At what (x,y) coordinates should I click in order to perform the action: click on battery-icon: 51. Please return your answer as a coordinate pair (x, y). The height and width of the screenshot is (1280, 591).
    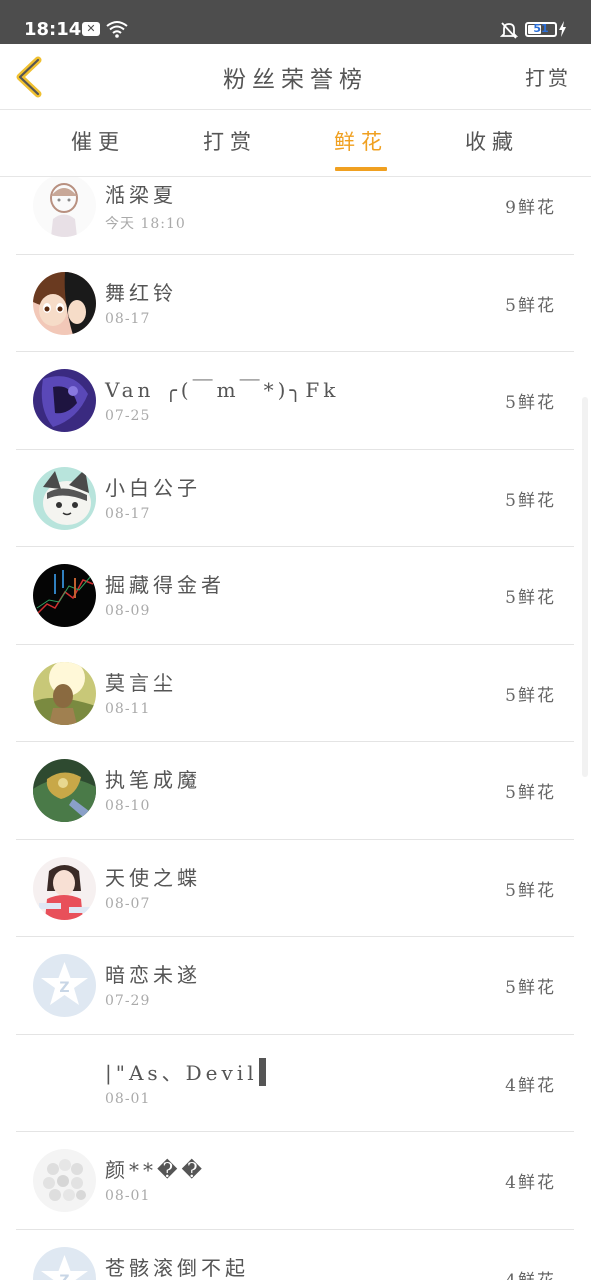
    Looking at the image, I should click on (541, 29).